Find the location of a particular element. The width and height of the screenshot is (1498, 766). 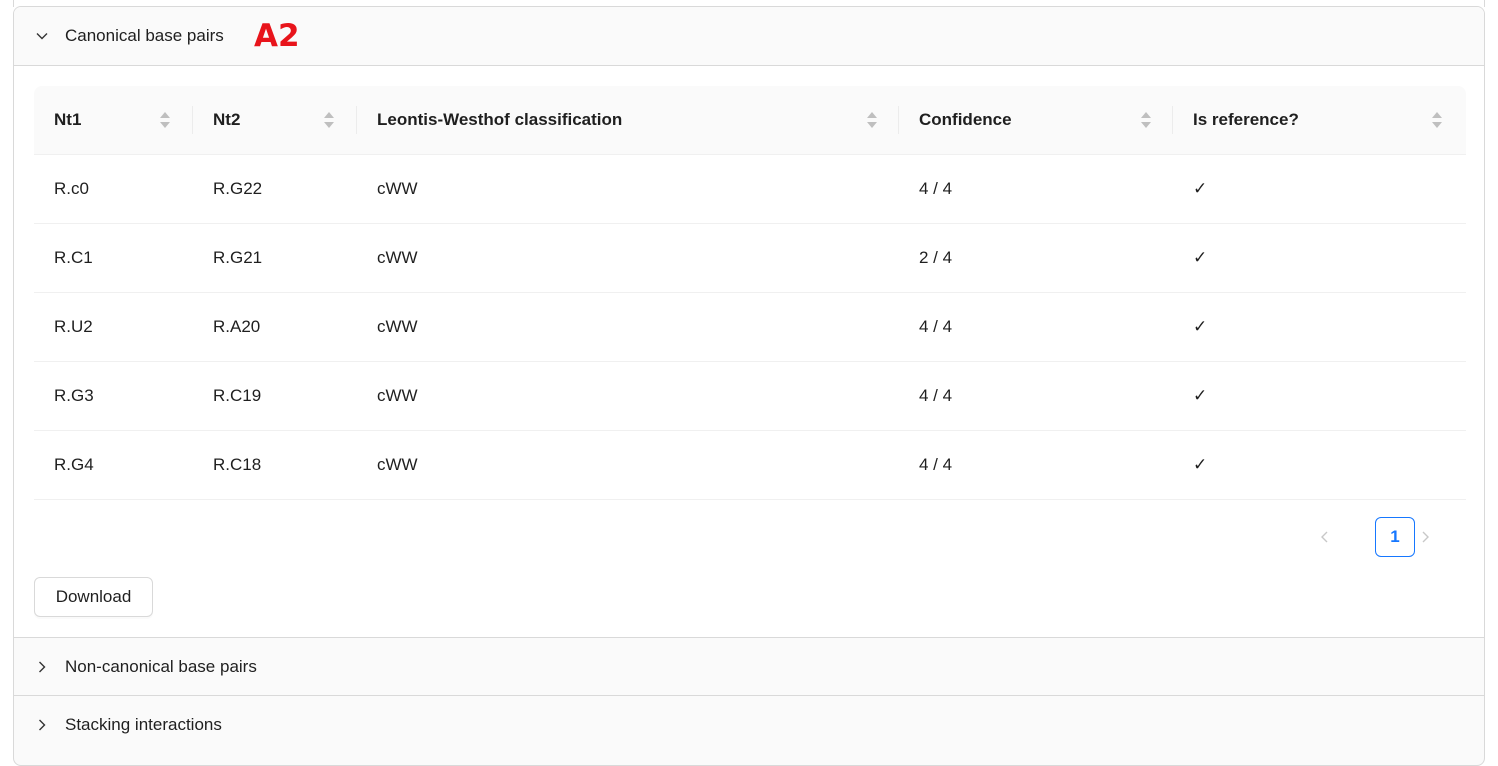

chevron-left-icon is located at coordinates (1325, 537).